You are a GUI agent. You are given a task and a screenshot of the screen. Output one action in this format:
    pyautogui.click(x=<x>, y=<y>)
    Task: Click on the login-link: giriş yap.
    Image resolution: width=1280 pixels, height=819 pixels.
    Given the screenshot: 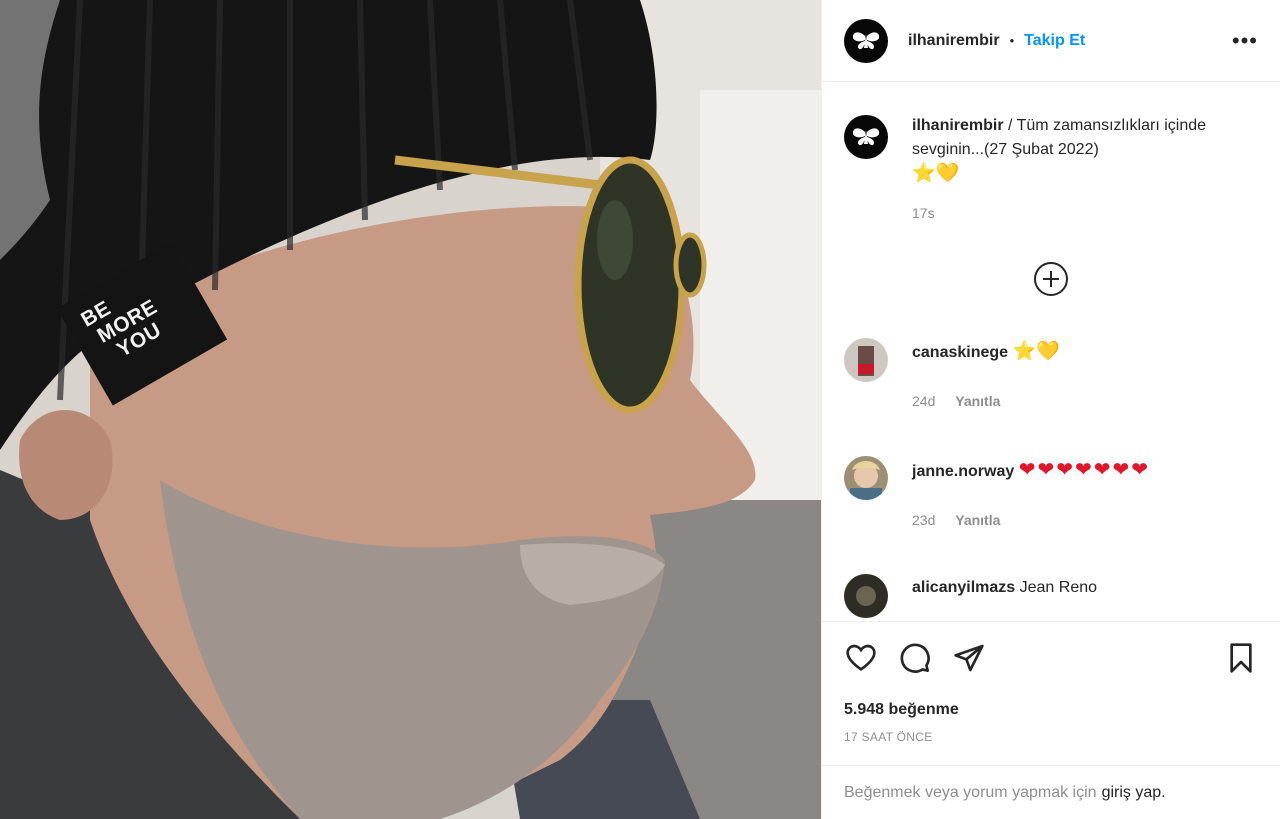 What is the action you would take?
    pyautogui.click(x=1134, y=793)
    